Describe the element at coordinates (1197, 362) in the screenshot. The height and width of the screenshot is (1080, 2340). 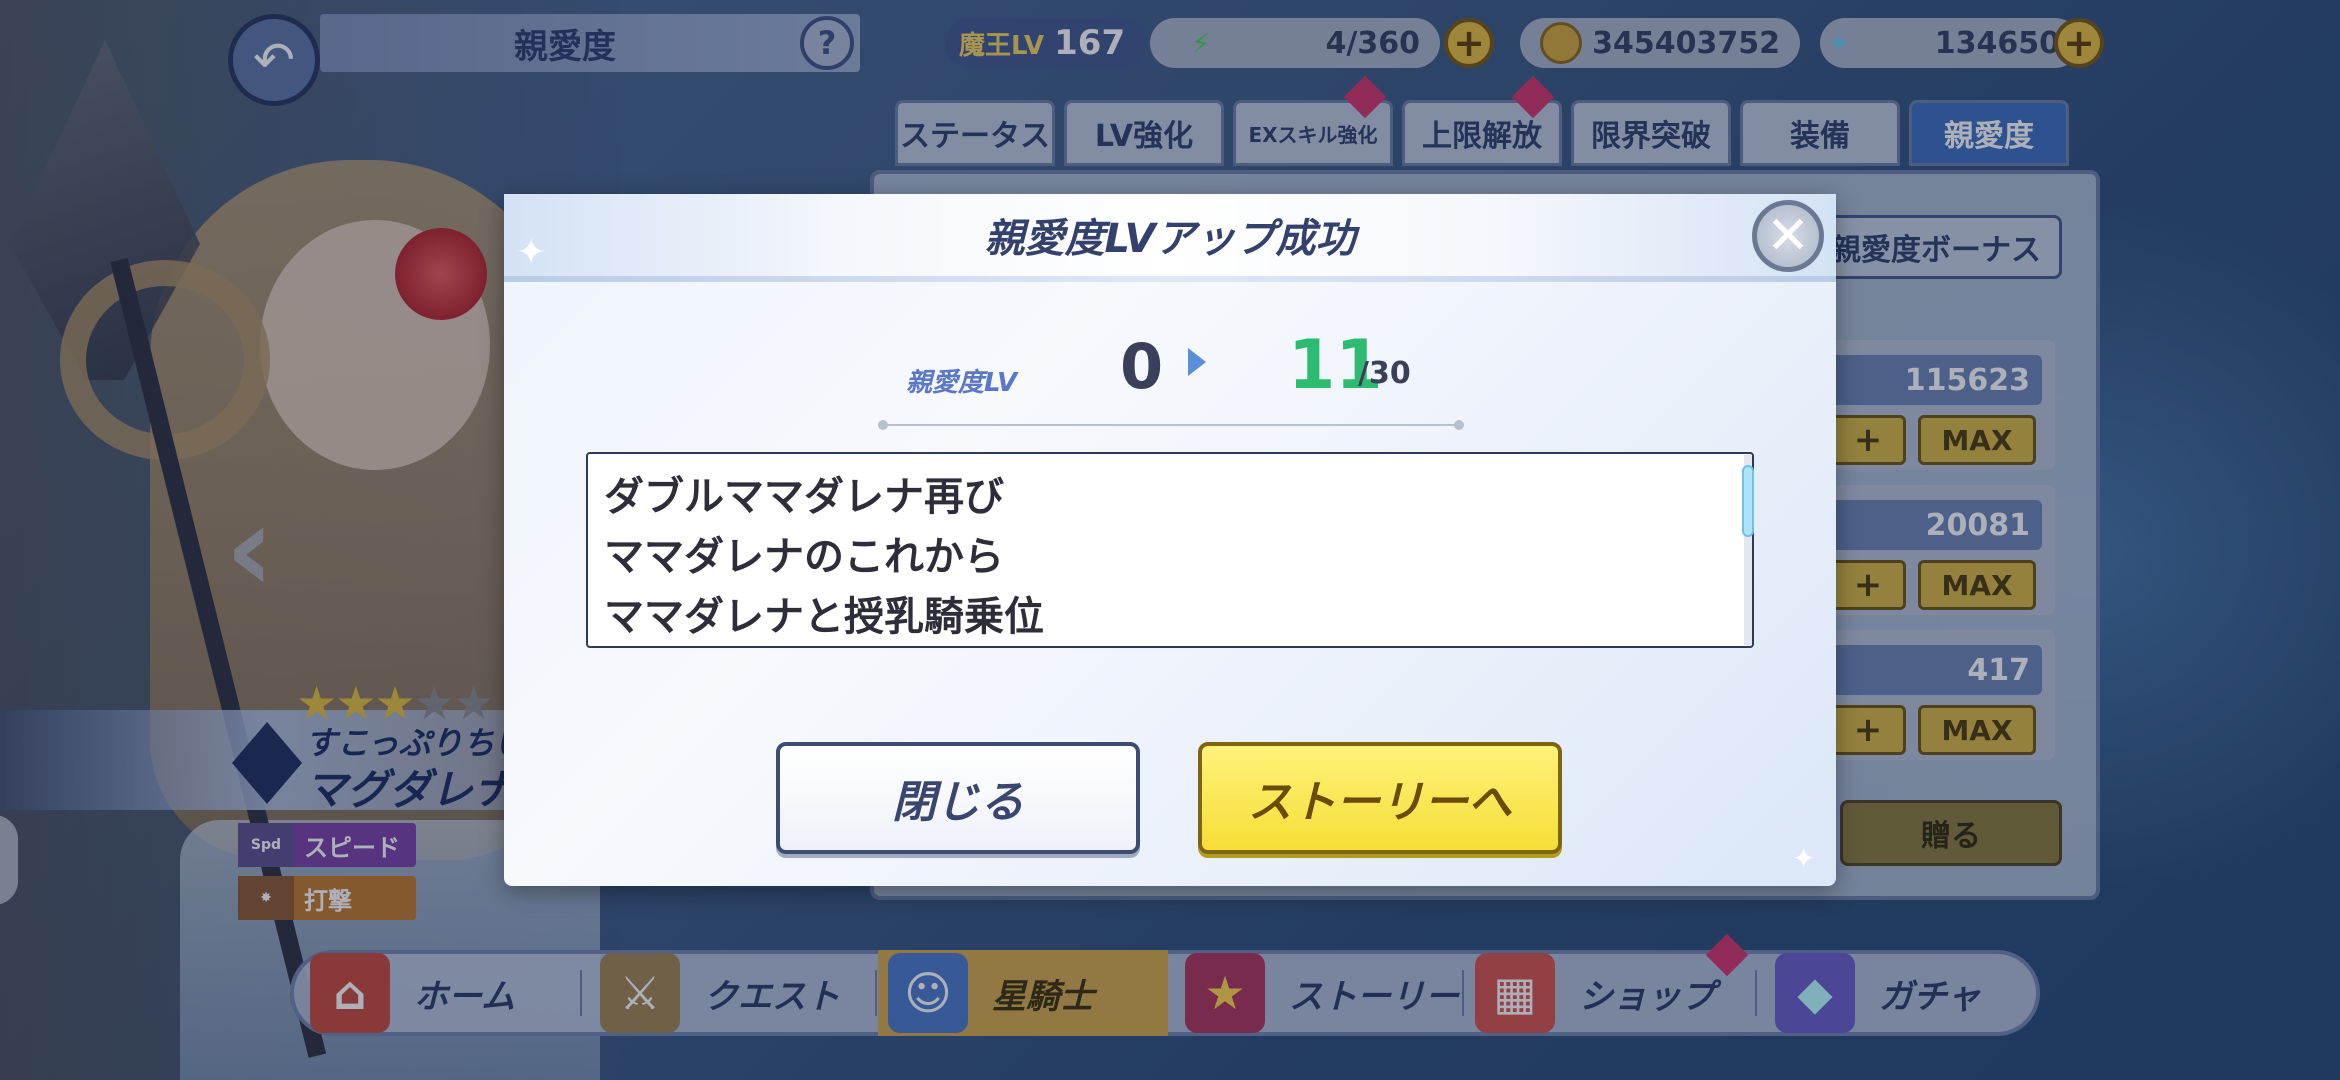
I see `arrow-right-icon` at that location.